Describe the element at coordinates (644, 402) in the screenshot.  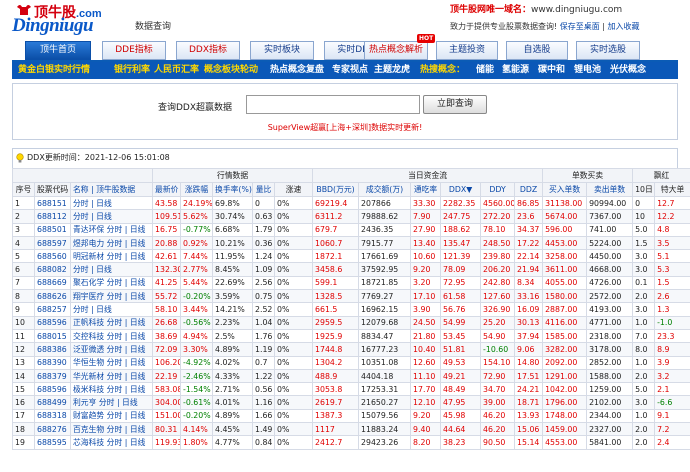
I see `table-cell: 3.0` at that location.